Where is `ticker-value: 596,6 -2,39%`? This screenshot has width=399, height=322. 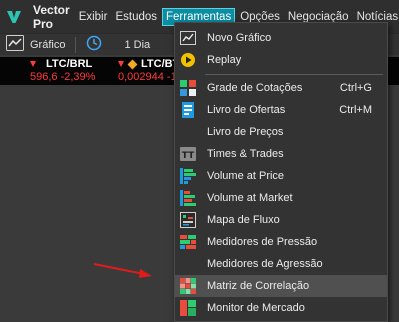
ticker-value: 596,6 -2,39% is located at coordinates (63, 77).